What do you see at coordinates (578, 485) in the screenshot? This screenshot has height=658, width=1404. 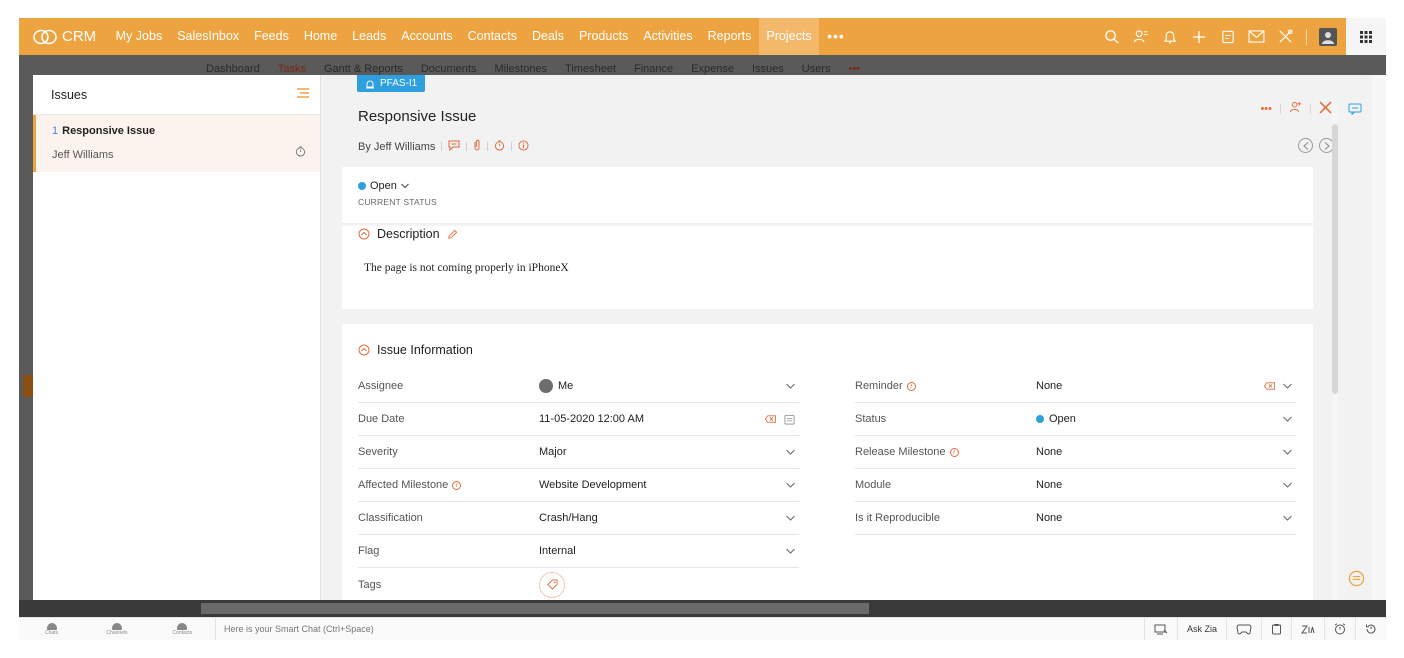 I see `field-affected-milestone: Affected Milestone i Website Development` at bounding box center [578, 485].